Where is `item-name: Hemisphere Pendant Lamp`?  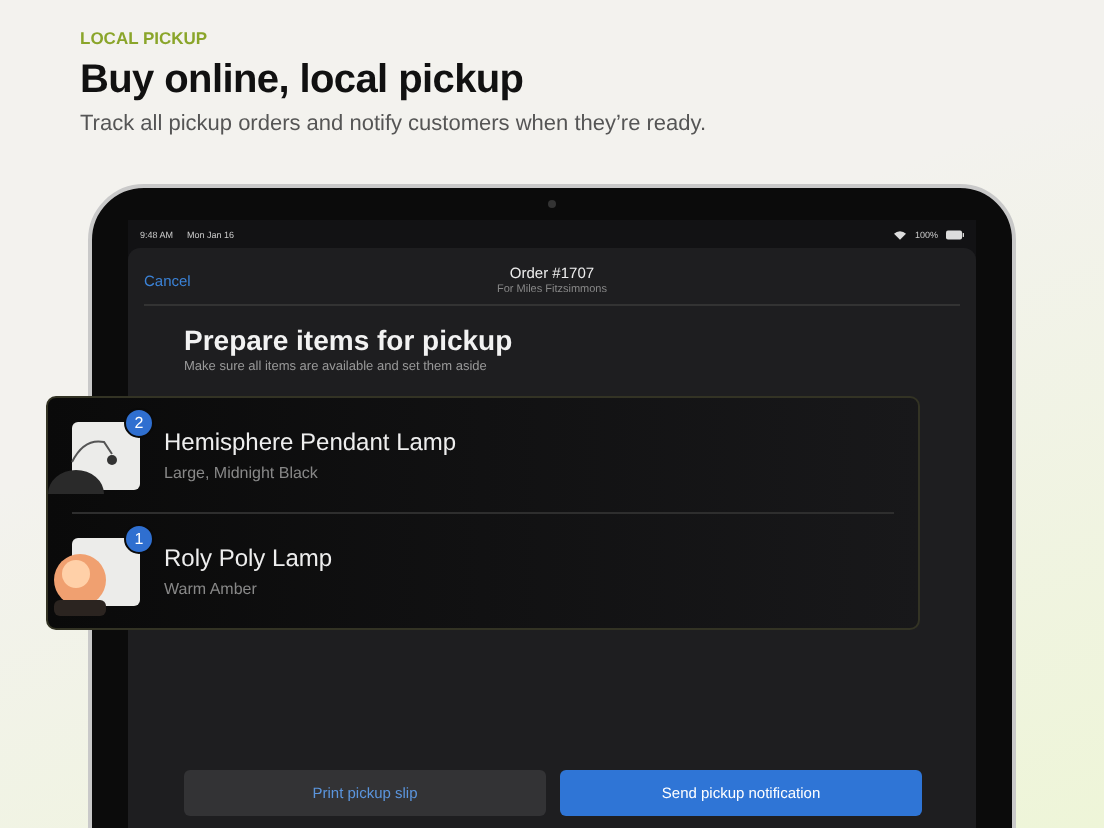 item-name: Hemisphere Pendant Lamp is located at coordinates (310, 442).